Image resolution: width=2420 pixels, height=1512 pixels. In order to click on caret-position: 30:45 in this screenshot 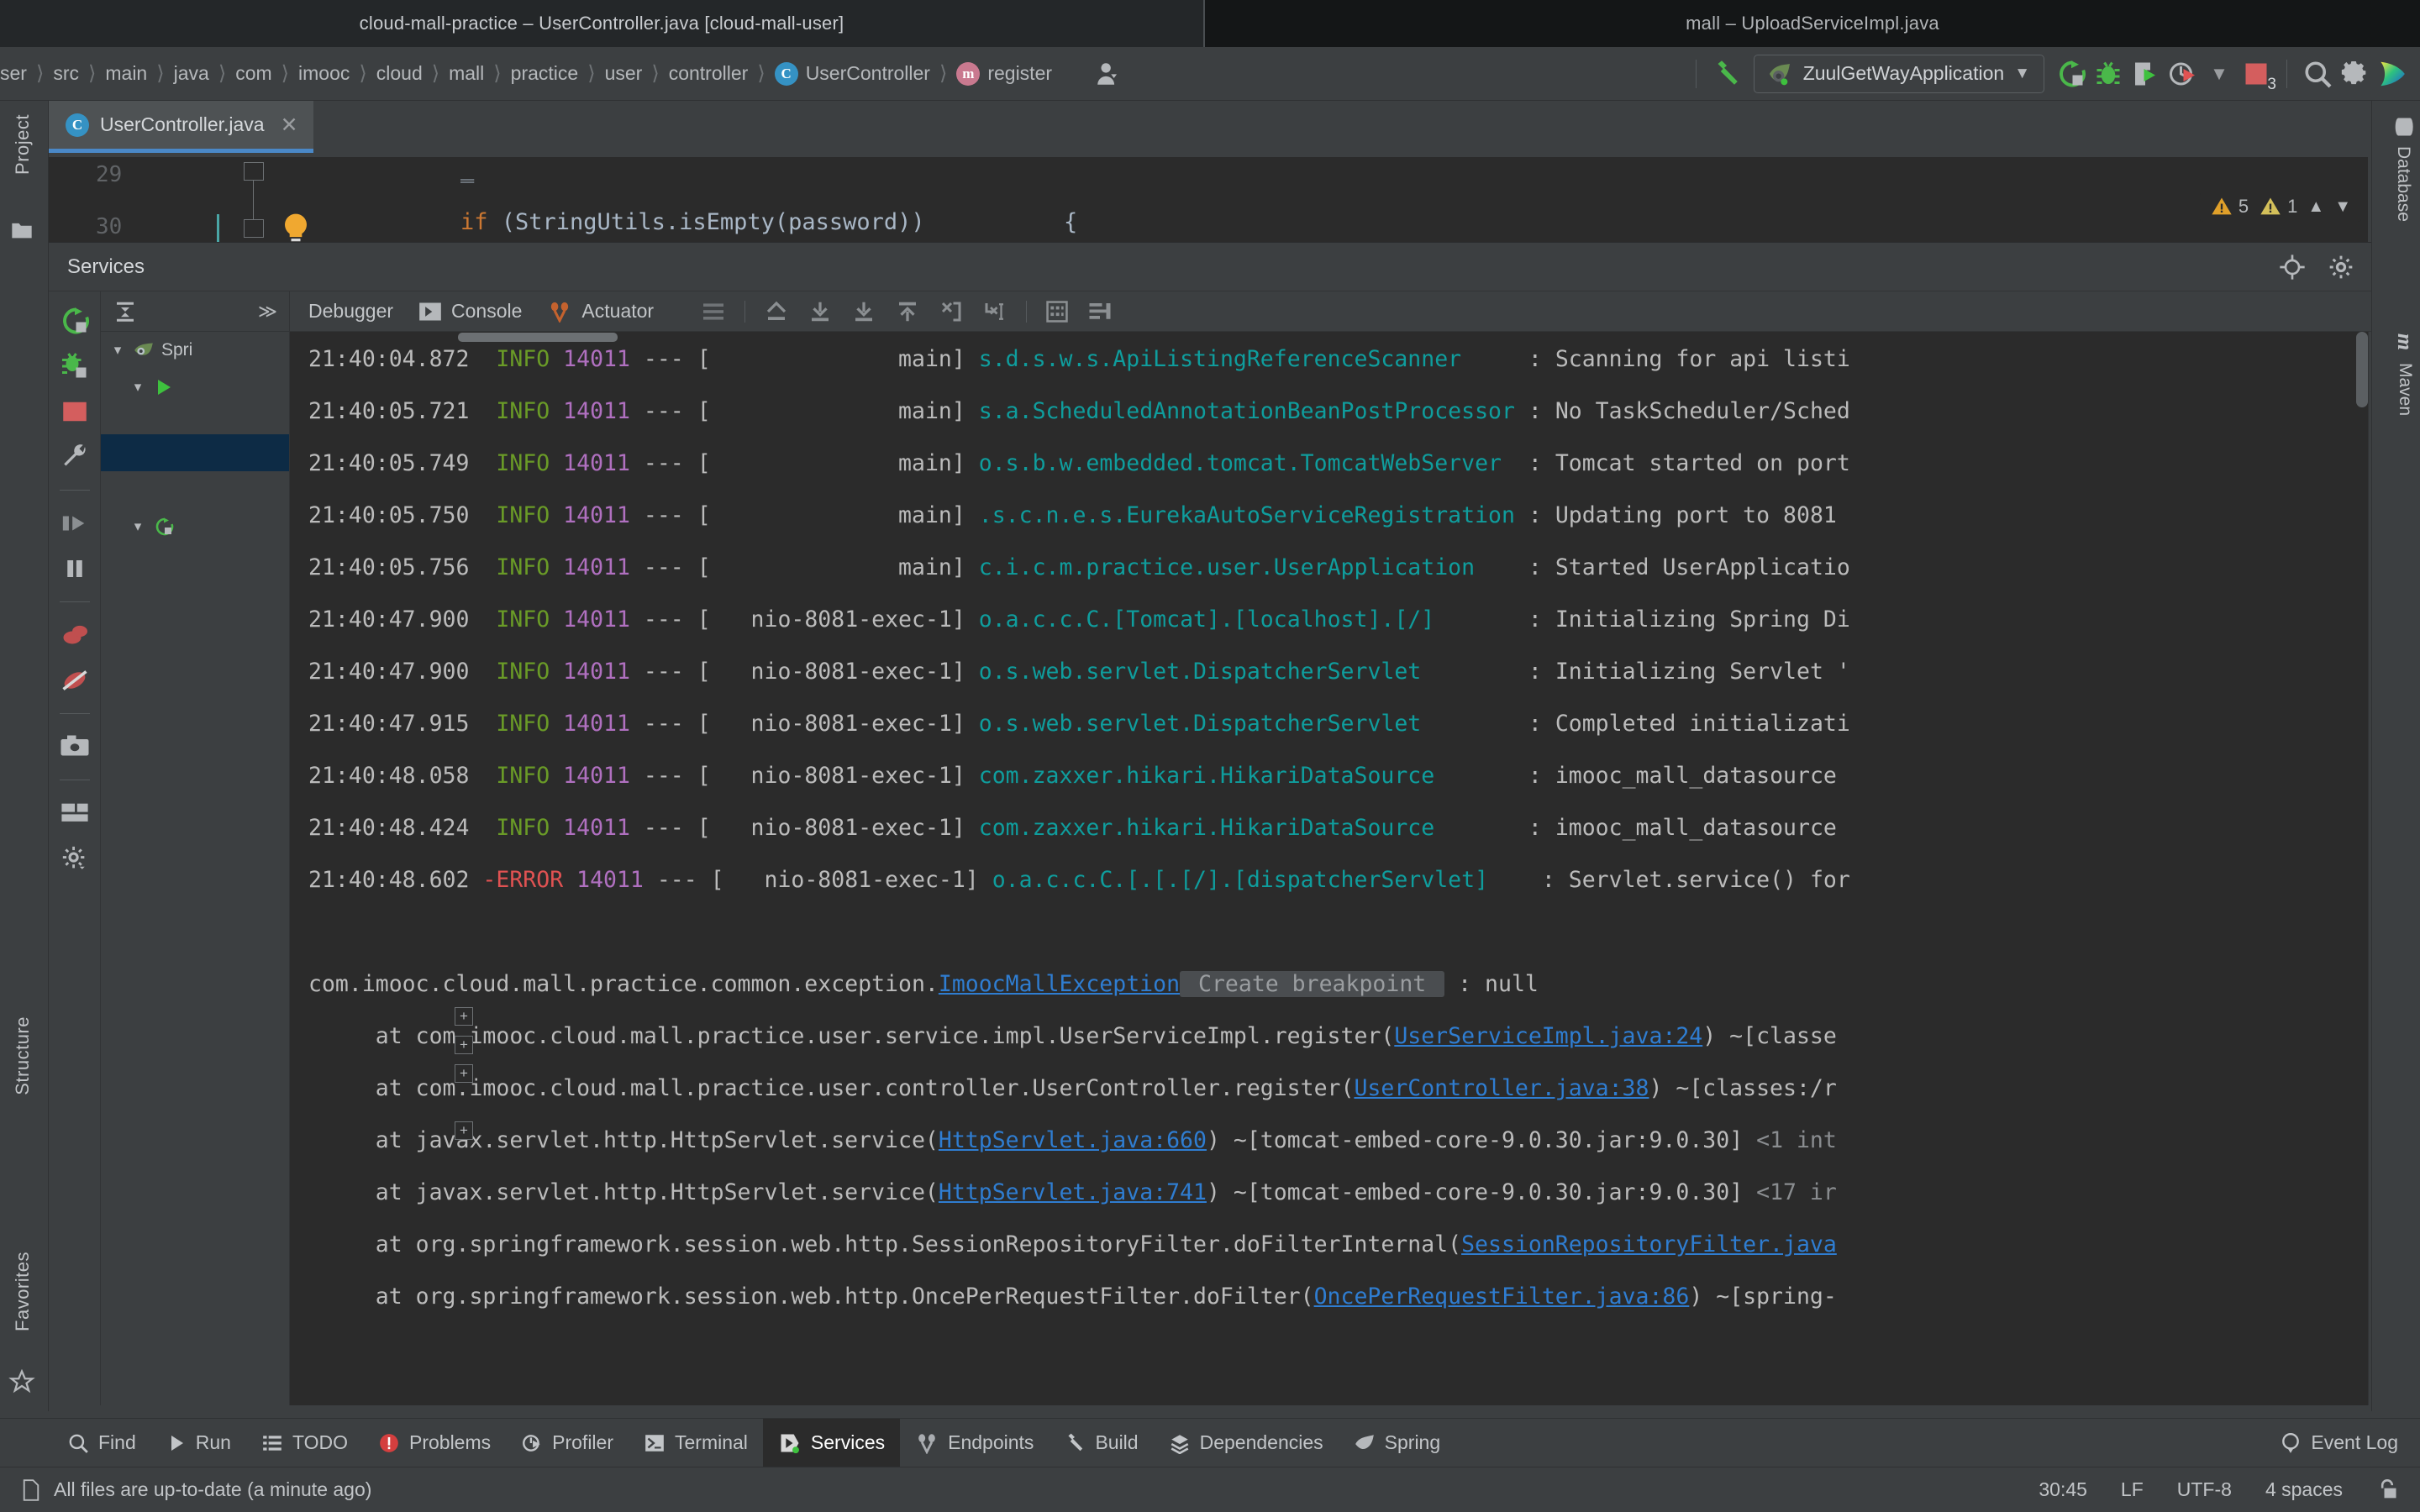, I will do `click(2063, 1489)`.